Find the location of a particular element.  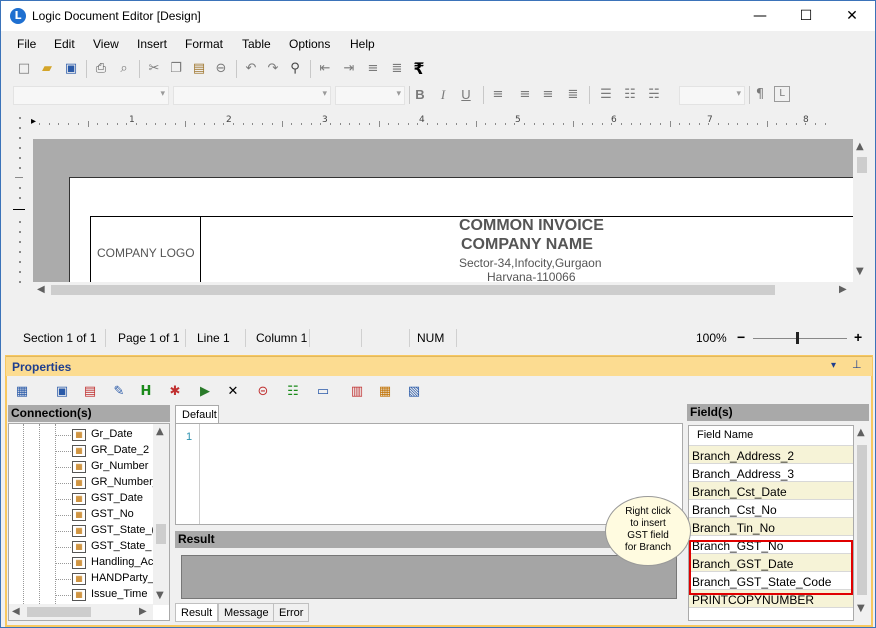

multilevel-list-icon: ☵ is located at coordinates (654, 95).